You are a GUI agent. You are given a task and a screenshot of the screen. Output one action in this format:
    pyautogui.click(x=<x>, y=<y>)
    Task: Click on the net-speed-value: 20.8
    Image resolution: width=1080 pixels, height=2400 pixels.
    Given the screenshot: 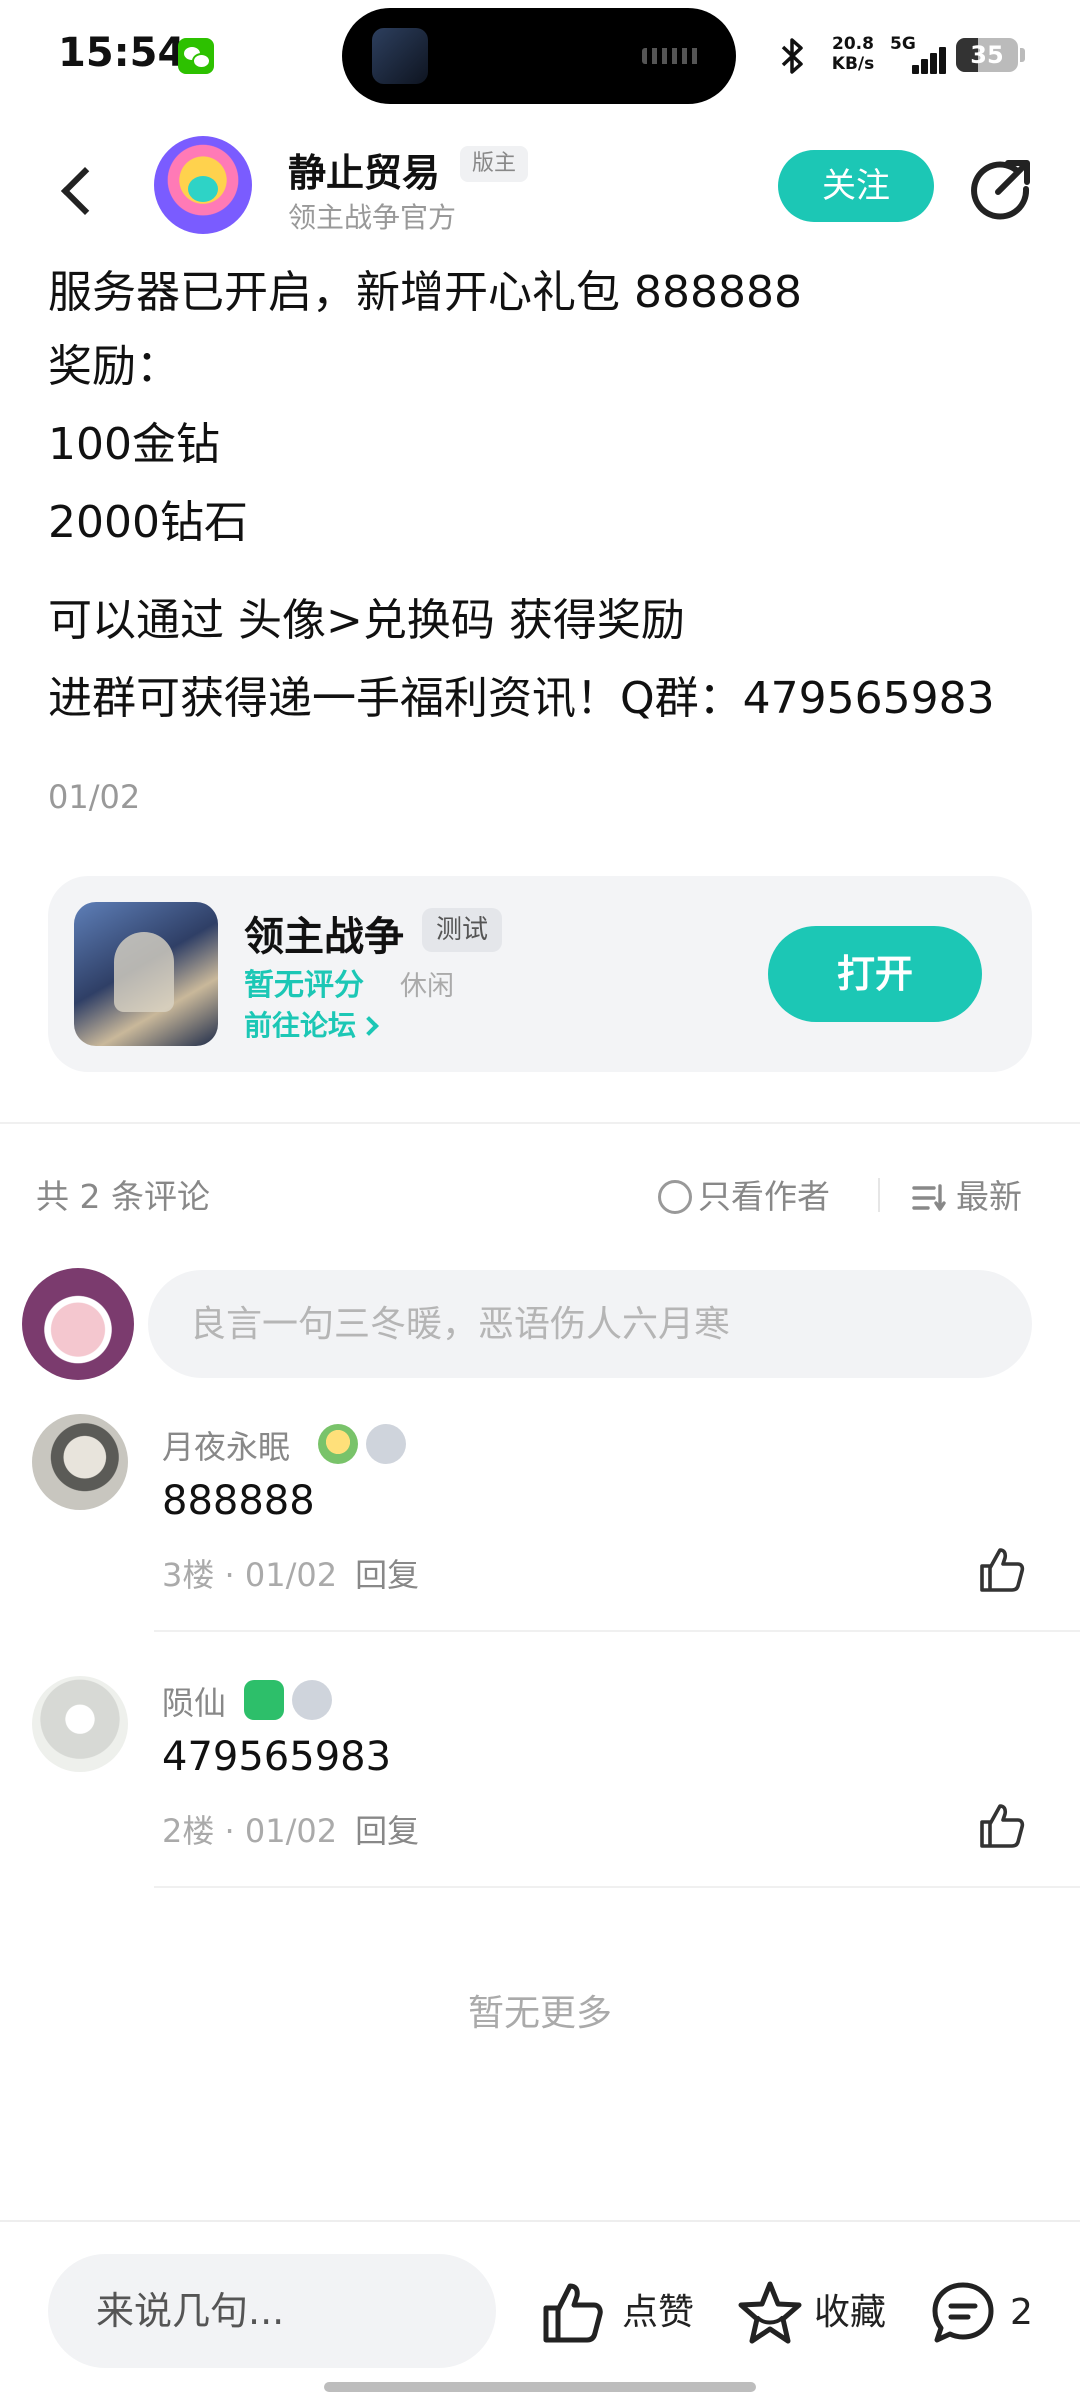 What is the action you would take?
    pyautogui.click(x=853, y=44)
    